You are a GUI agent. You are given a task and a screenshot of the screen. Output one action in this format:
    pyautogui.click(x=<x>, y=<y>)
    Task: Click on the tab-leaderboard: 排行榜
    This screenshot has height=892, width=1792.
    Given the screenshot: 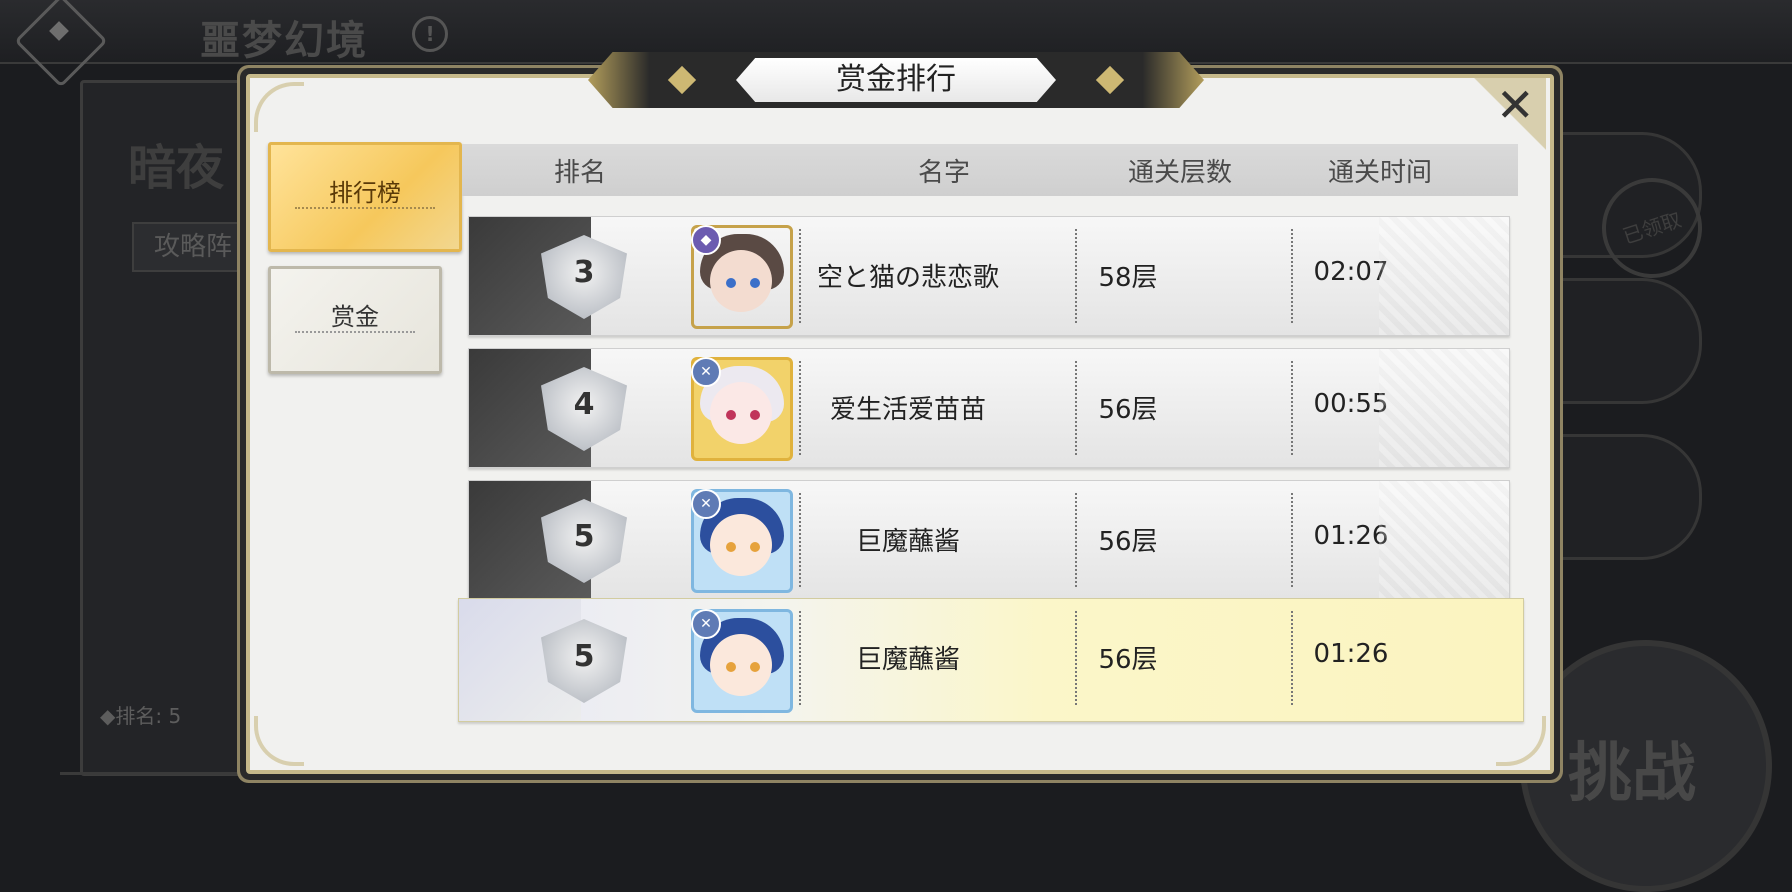 What is the action you would take?
    pyautogui.click(x=365, y=197)
    